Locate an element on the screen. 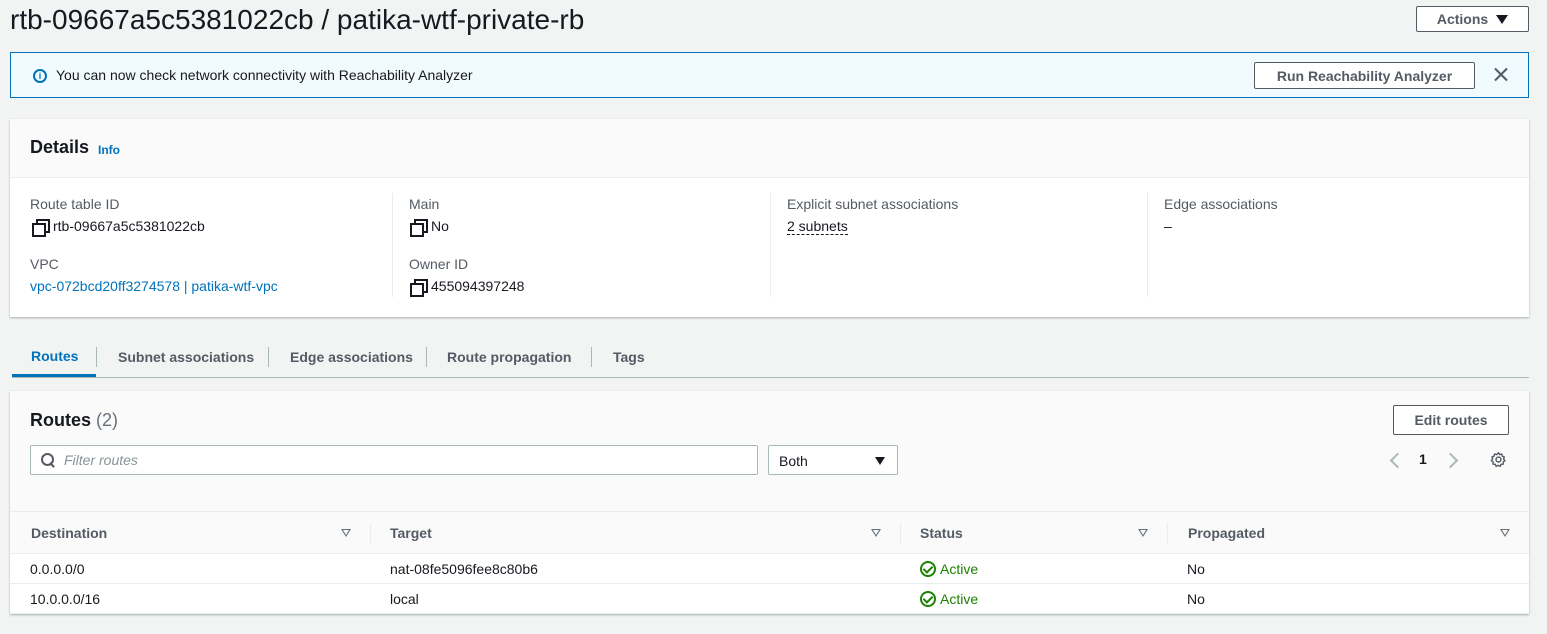 This screenshot has width=1547, height=634. target-cell: local is located at coordinates (404, 599).